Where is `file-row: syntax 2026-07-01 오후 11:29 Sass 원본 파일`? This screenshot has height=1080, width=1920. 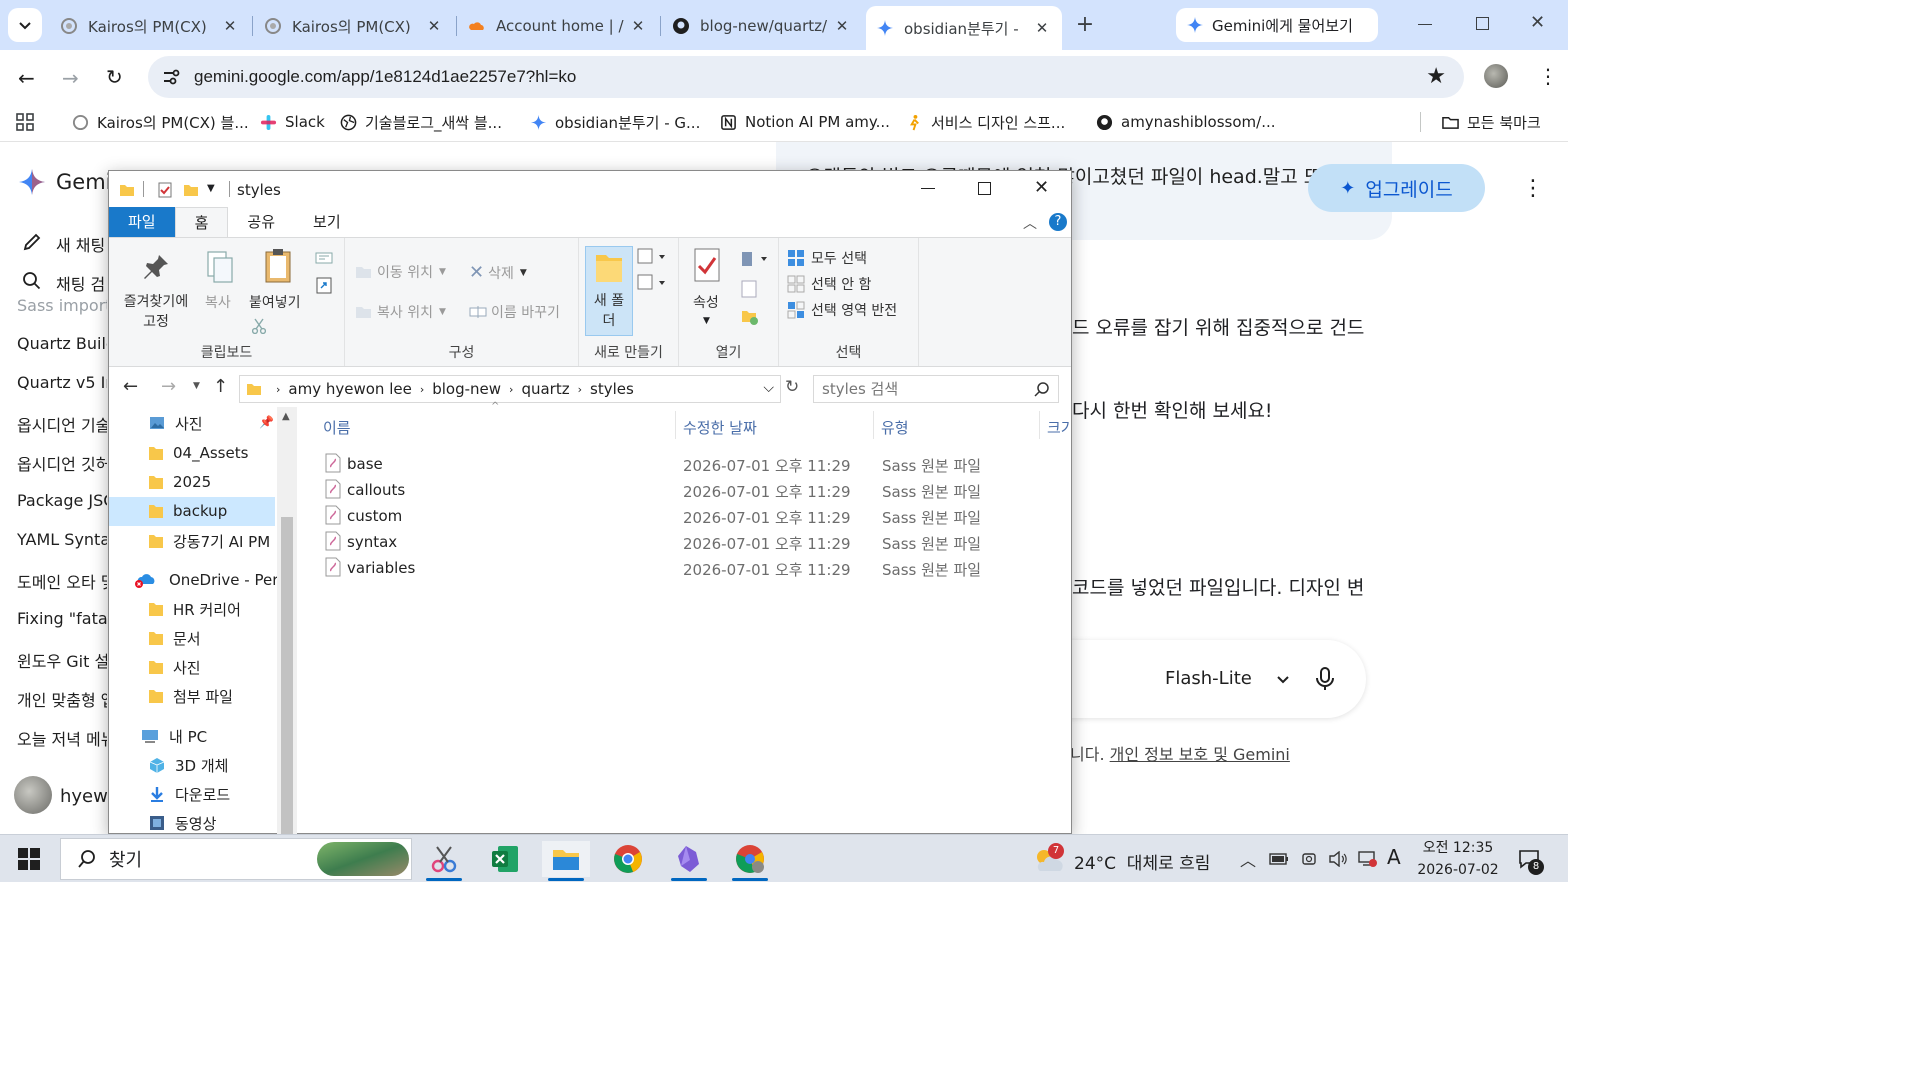
file-row: syntax 2026-07-01 오후 11:29 Sass 원본 파일 is located at coordinates (693, 542).